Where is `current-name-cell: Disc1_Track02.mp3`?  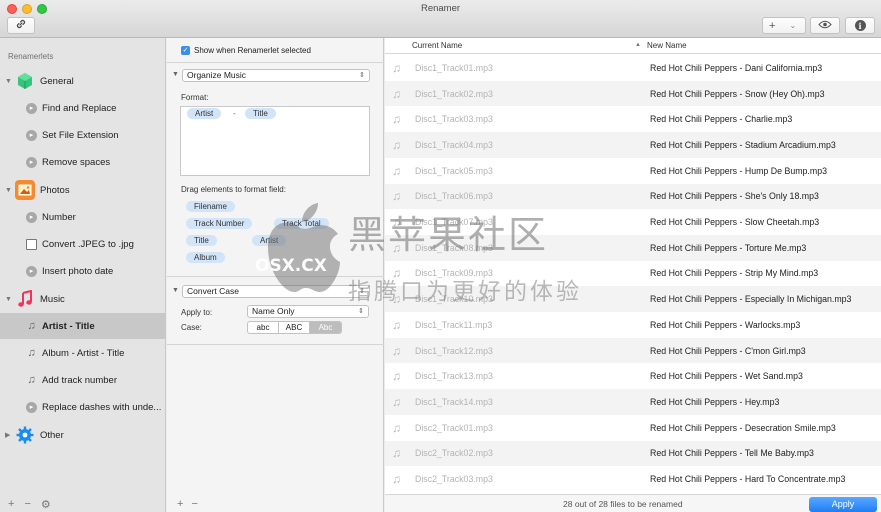 current-name-cell: Disc1_Track02.mp3 is located at coordinates (454, 93).